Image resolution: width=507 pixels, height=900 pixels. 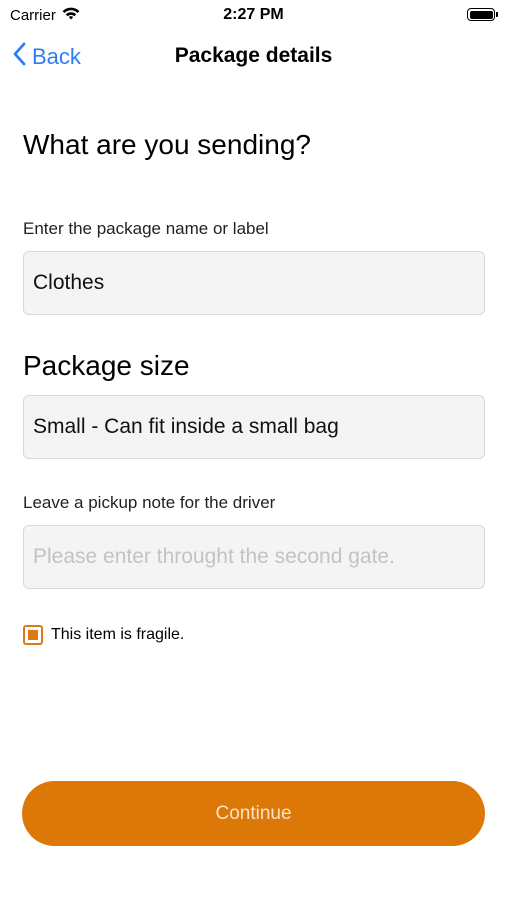 I want to click on package-size-heading: Package size, so click(x=106, y=365).